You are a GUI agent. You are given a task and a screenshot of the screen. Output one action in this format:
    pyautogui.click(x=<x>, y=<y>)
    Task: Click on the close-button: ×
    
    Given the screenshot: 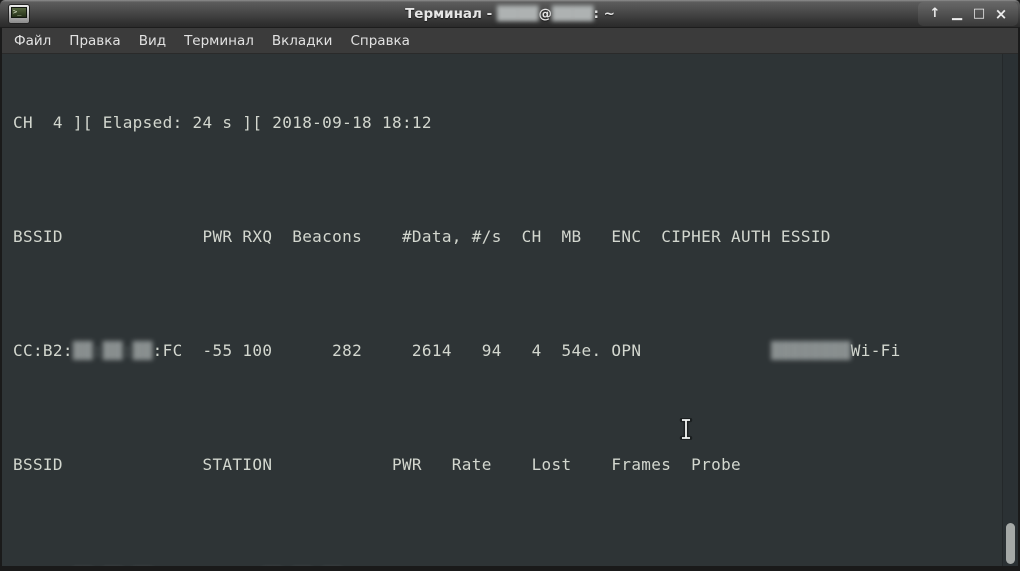 What is the action you would take?
    pyautogui.click(x=1001, y=14)
    